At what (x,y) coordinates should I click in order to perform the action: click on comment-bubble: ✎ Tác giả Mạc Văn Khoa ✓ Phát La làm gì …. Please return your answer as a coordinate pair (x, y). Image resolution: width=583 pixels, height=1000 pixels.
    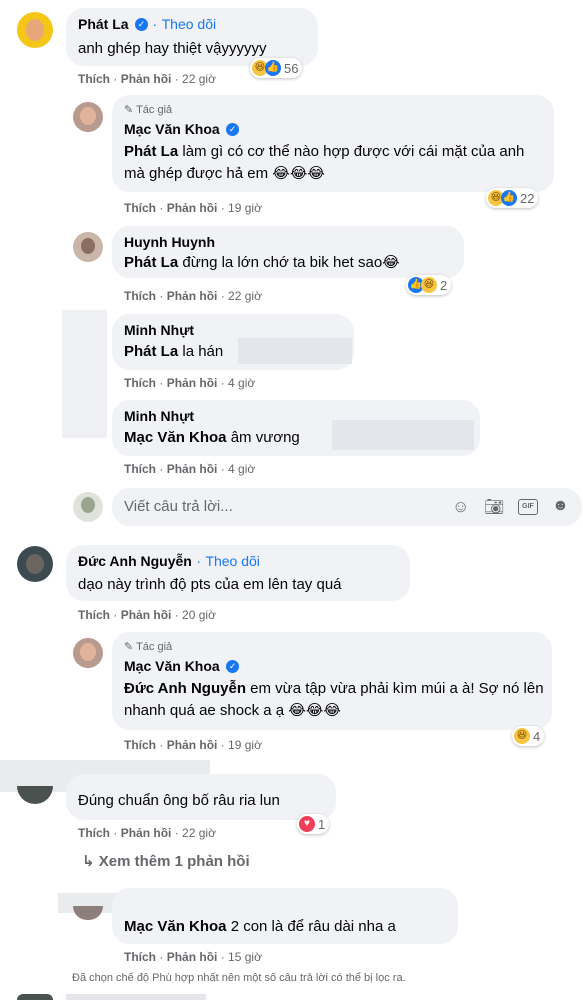
    Looking at the image, I should click on (333, 143).